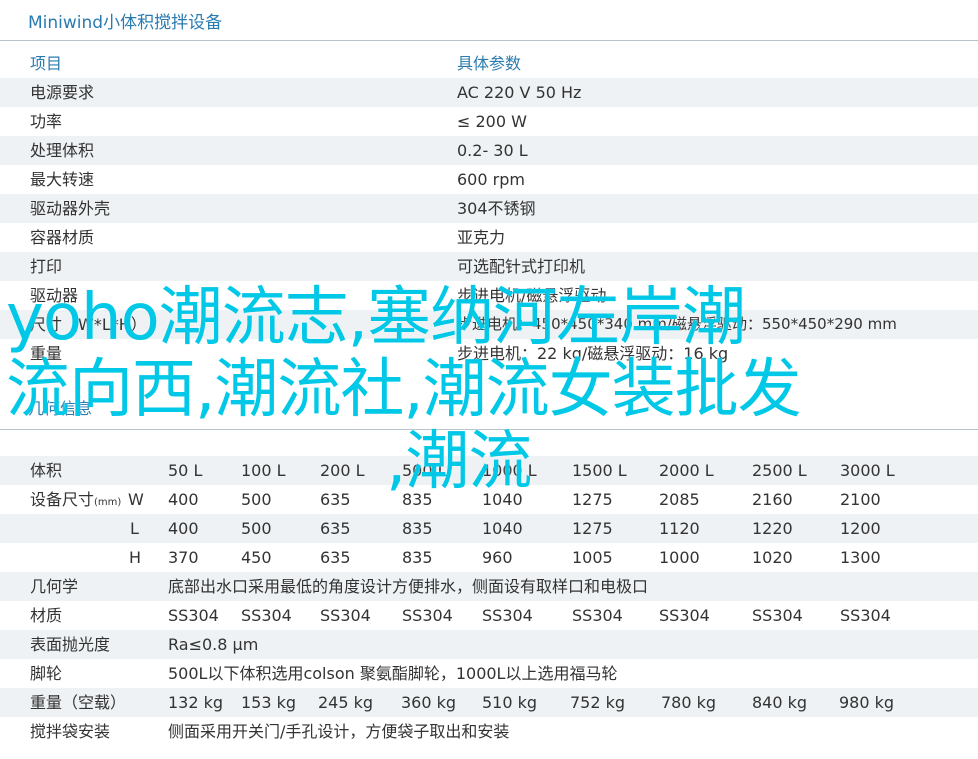 The image size is (978, 759). I want to click on spec-header-value: 具体参数, so click(489, 63).